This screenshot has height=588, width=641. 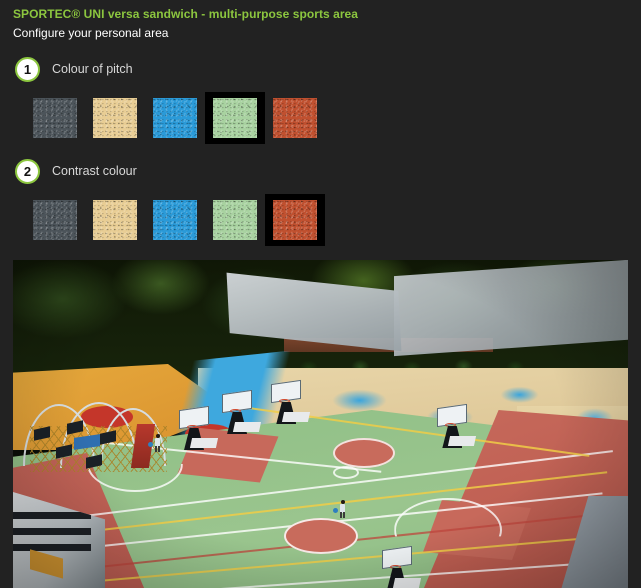 What do you see at coordinates (94, 171) in the screenshot?
I see `step-2-label: Contrast colour` at bounding box center [94, 171].